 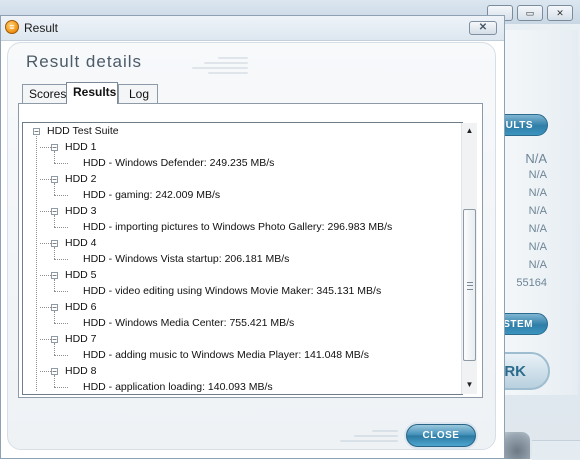 I want to click on page-title: Result details, so click(x=84, y=61).